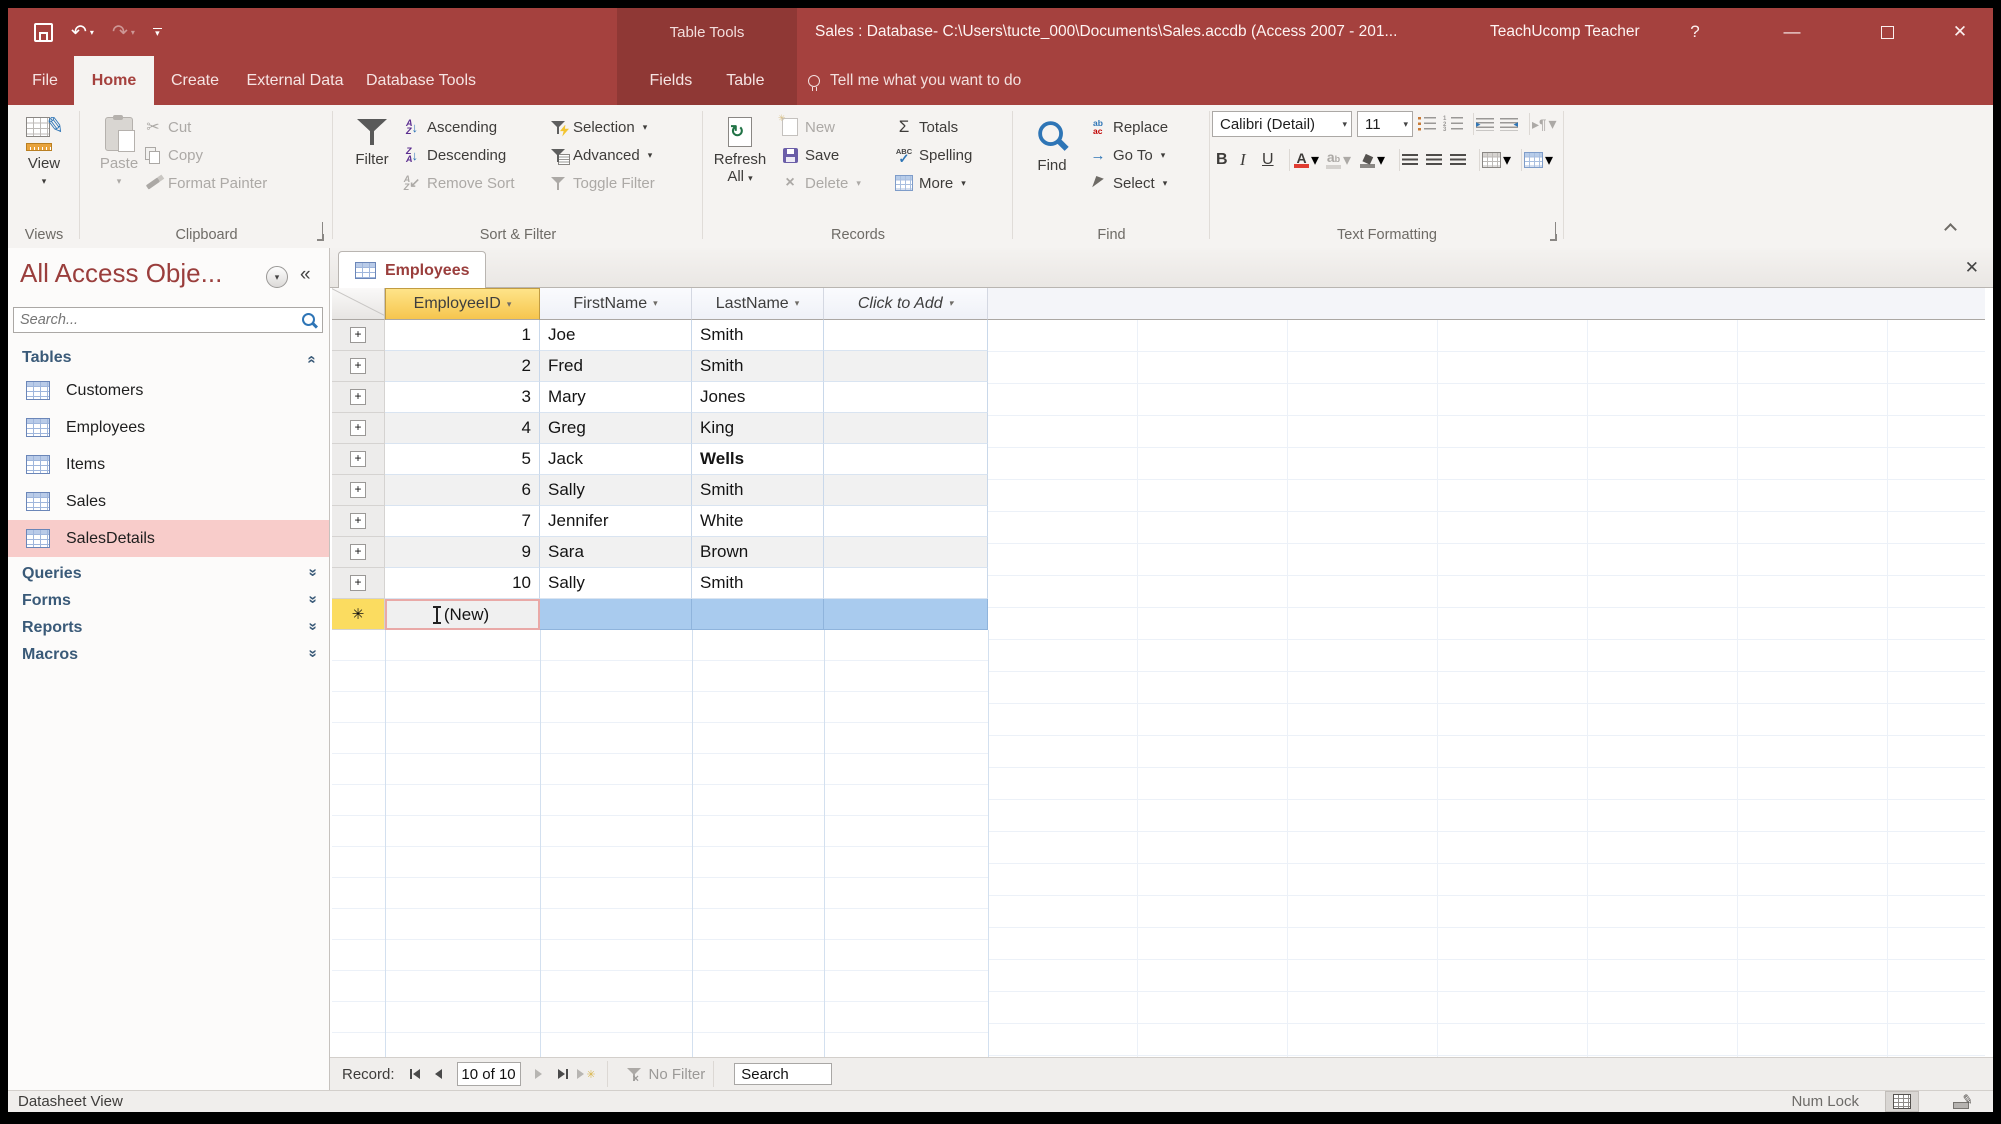 The height and width of the screenshot is (1124, 2001). What do you see at coordinates (311, 358) in the screenshot?
I see `collapse-section-icon: «` at bounding box center [311, 358].